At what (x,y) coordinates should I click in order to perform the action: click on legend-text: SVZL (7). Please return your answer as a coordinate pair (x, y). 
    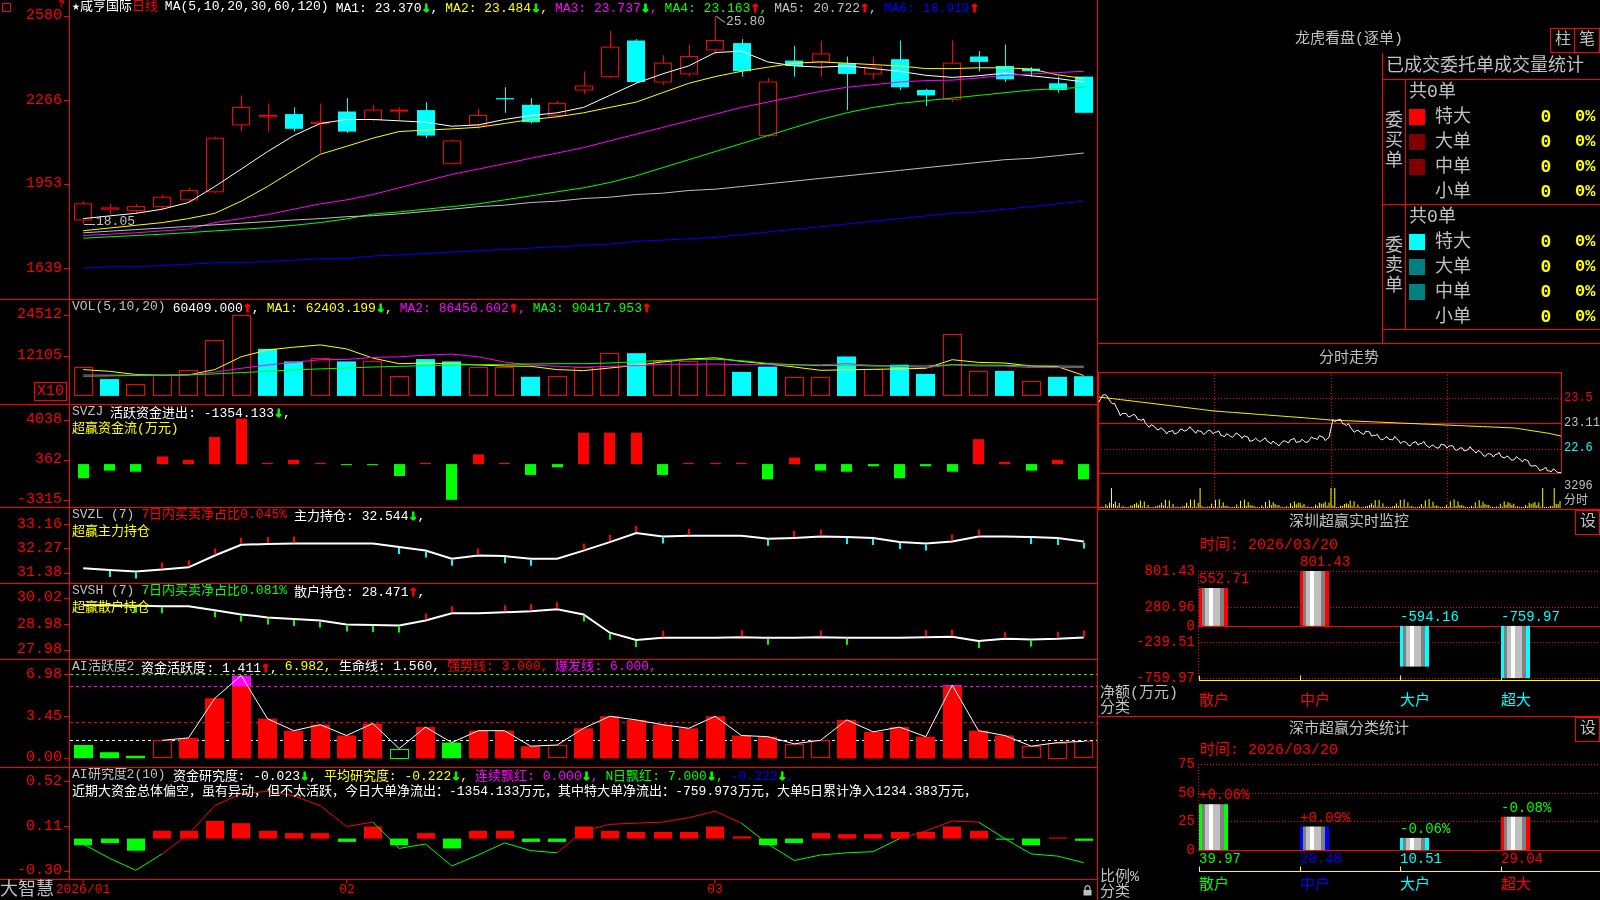
    Looking at the image, I should click on (103, 516).